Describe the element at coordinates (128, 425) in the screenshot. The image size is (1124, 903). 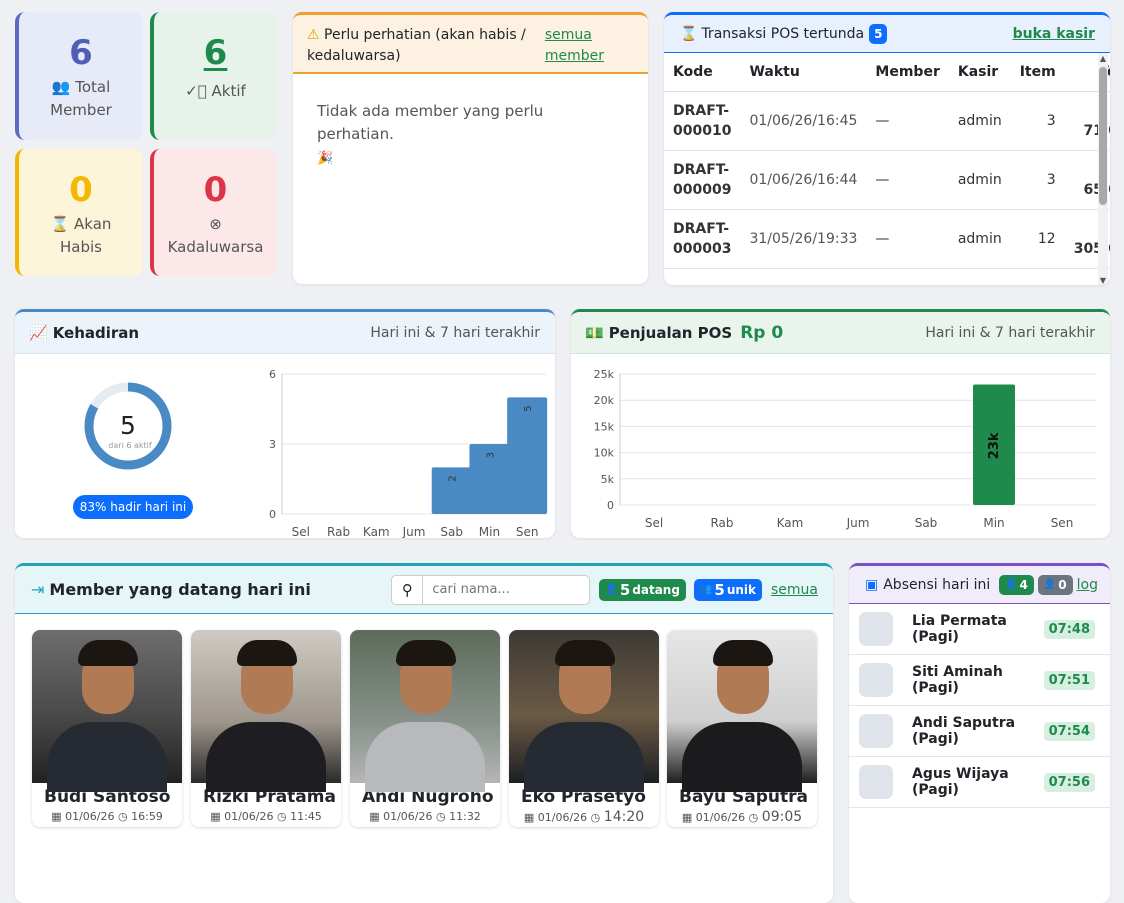
I see `donut-value: 5` at that location.